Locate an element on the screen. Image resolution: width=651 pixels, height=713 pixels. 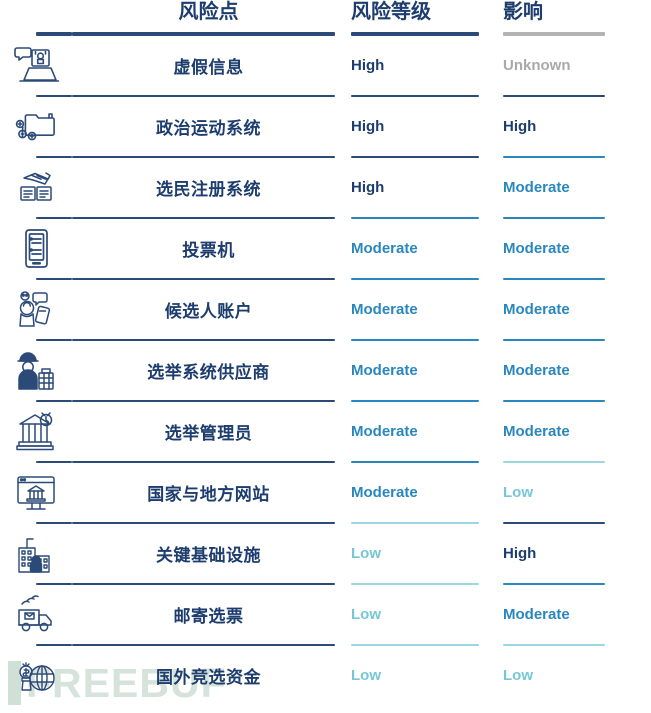
risk-point-cell: 国家与地方网站 is located at coordinates (208, 491).